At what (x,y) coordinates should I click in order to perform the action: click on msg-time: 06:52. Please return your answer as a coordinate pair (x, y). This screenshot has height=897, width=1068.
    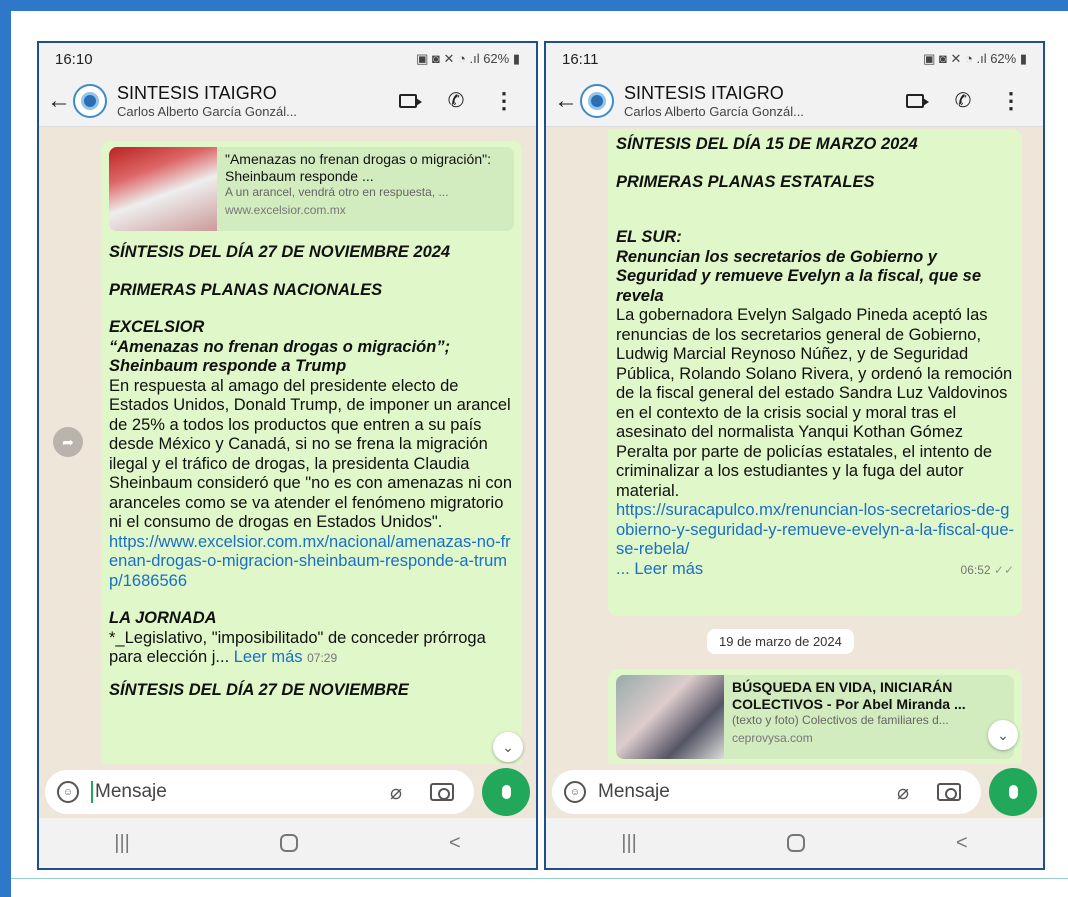
    Looking at the image, I should click on (975, 569).